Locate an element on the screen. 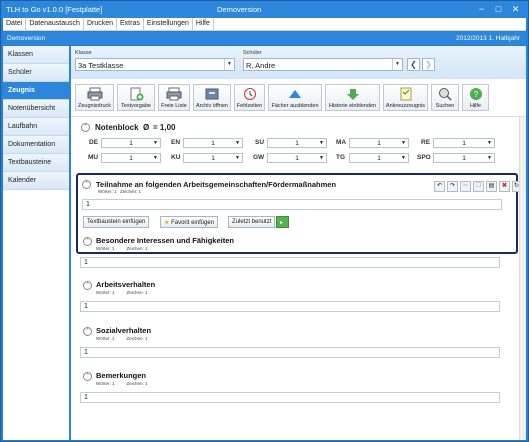 Image resolution: width=529 pixels, height=442 pixels. redo-icon: ↷ is located at coordinates (452, 186).